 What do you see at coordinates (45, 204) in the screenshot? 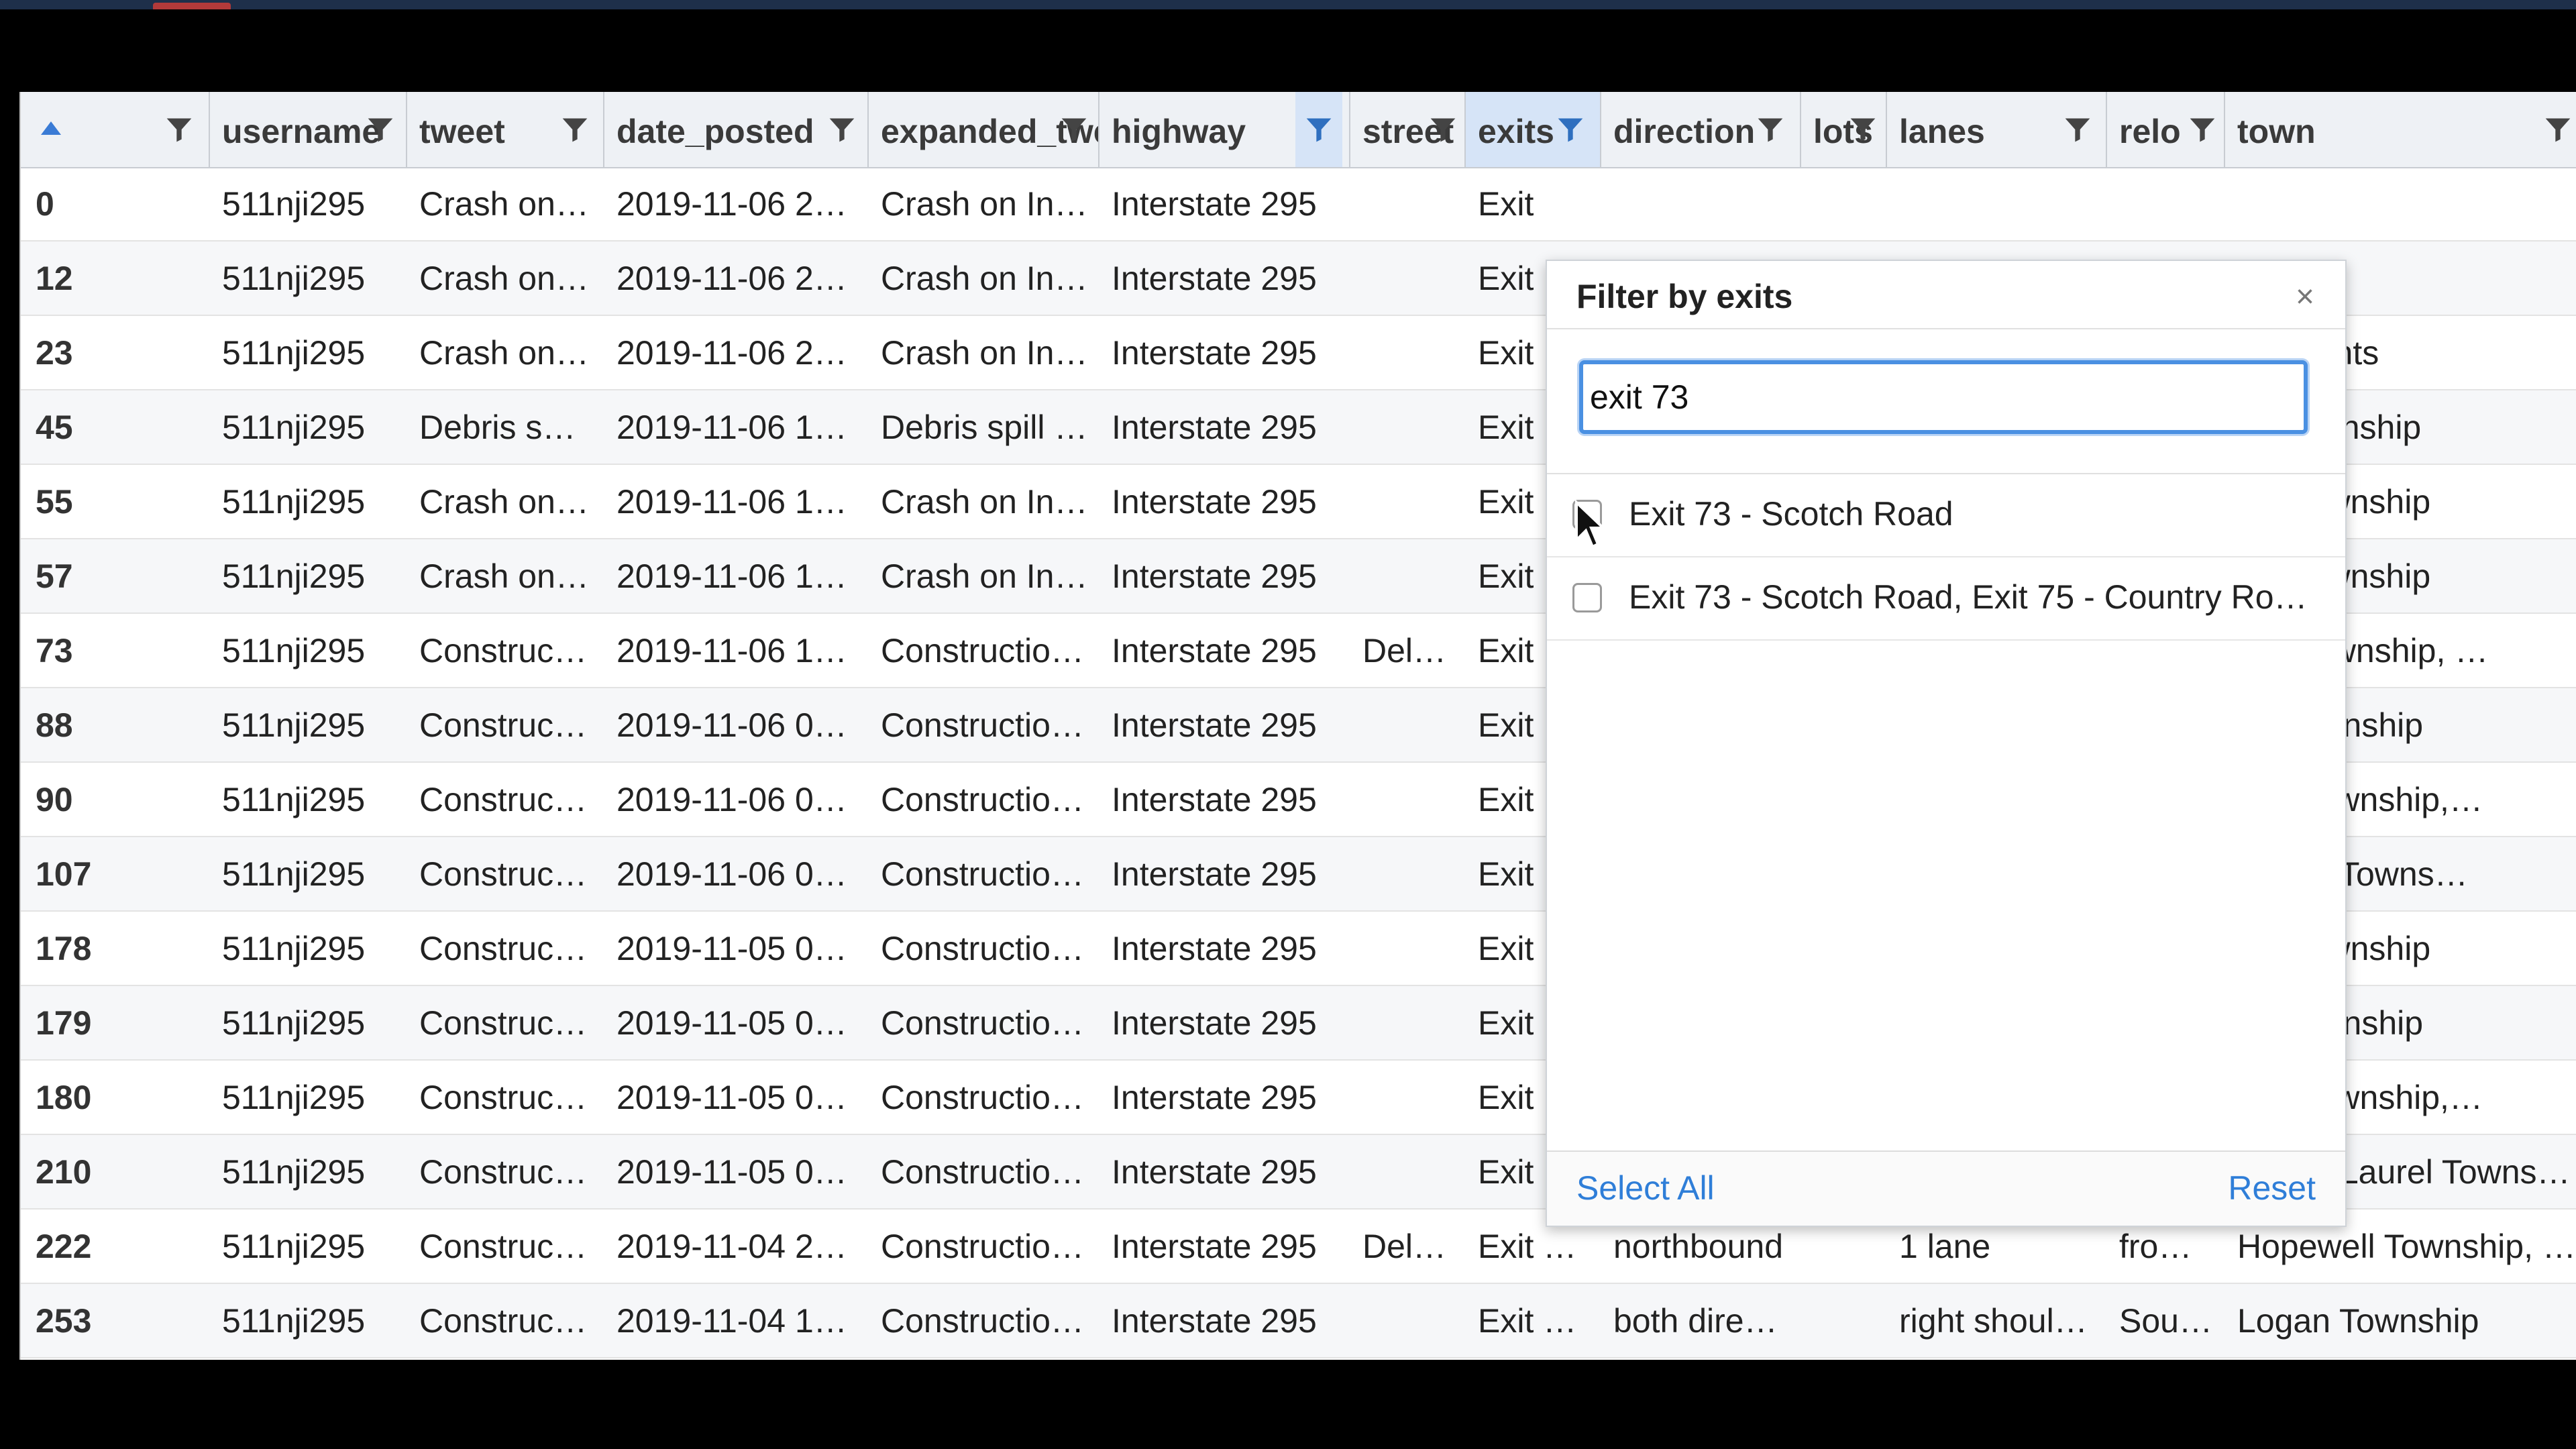
I see `row-index: 0` at bounding box center [45, 204].